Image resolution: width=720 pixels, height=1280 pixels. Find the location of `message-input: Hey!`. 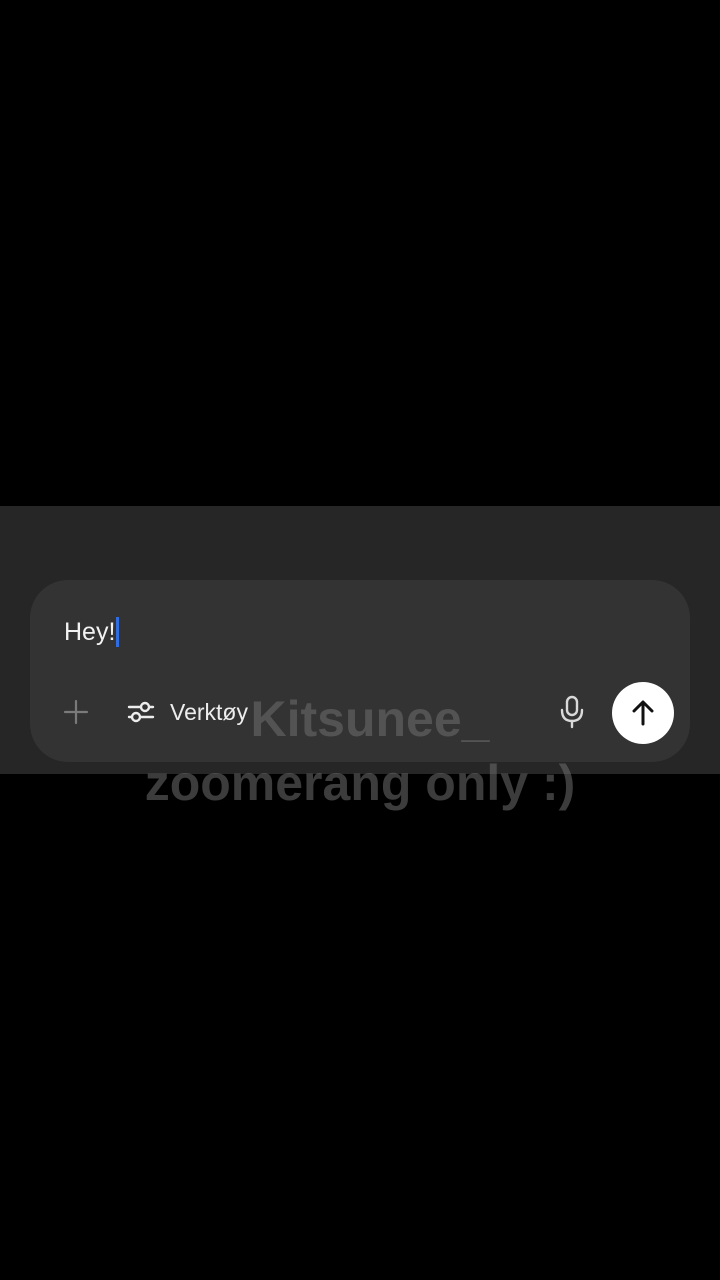

message-input: Hey! is located at coordinates (92, 632).